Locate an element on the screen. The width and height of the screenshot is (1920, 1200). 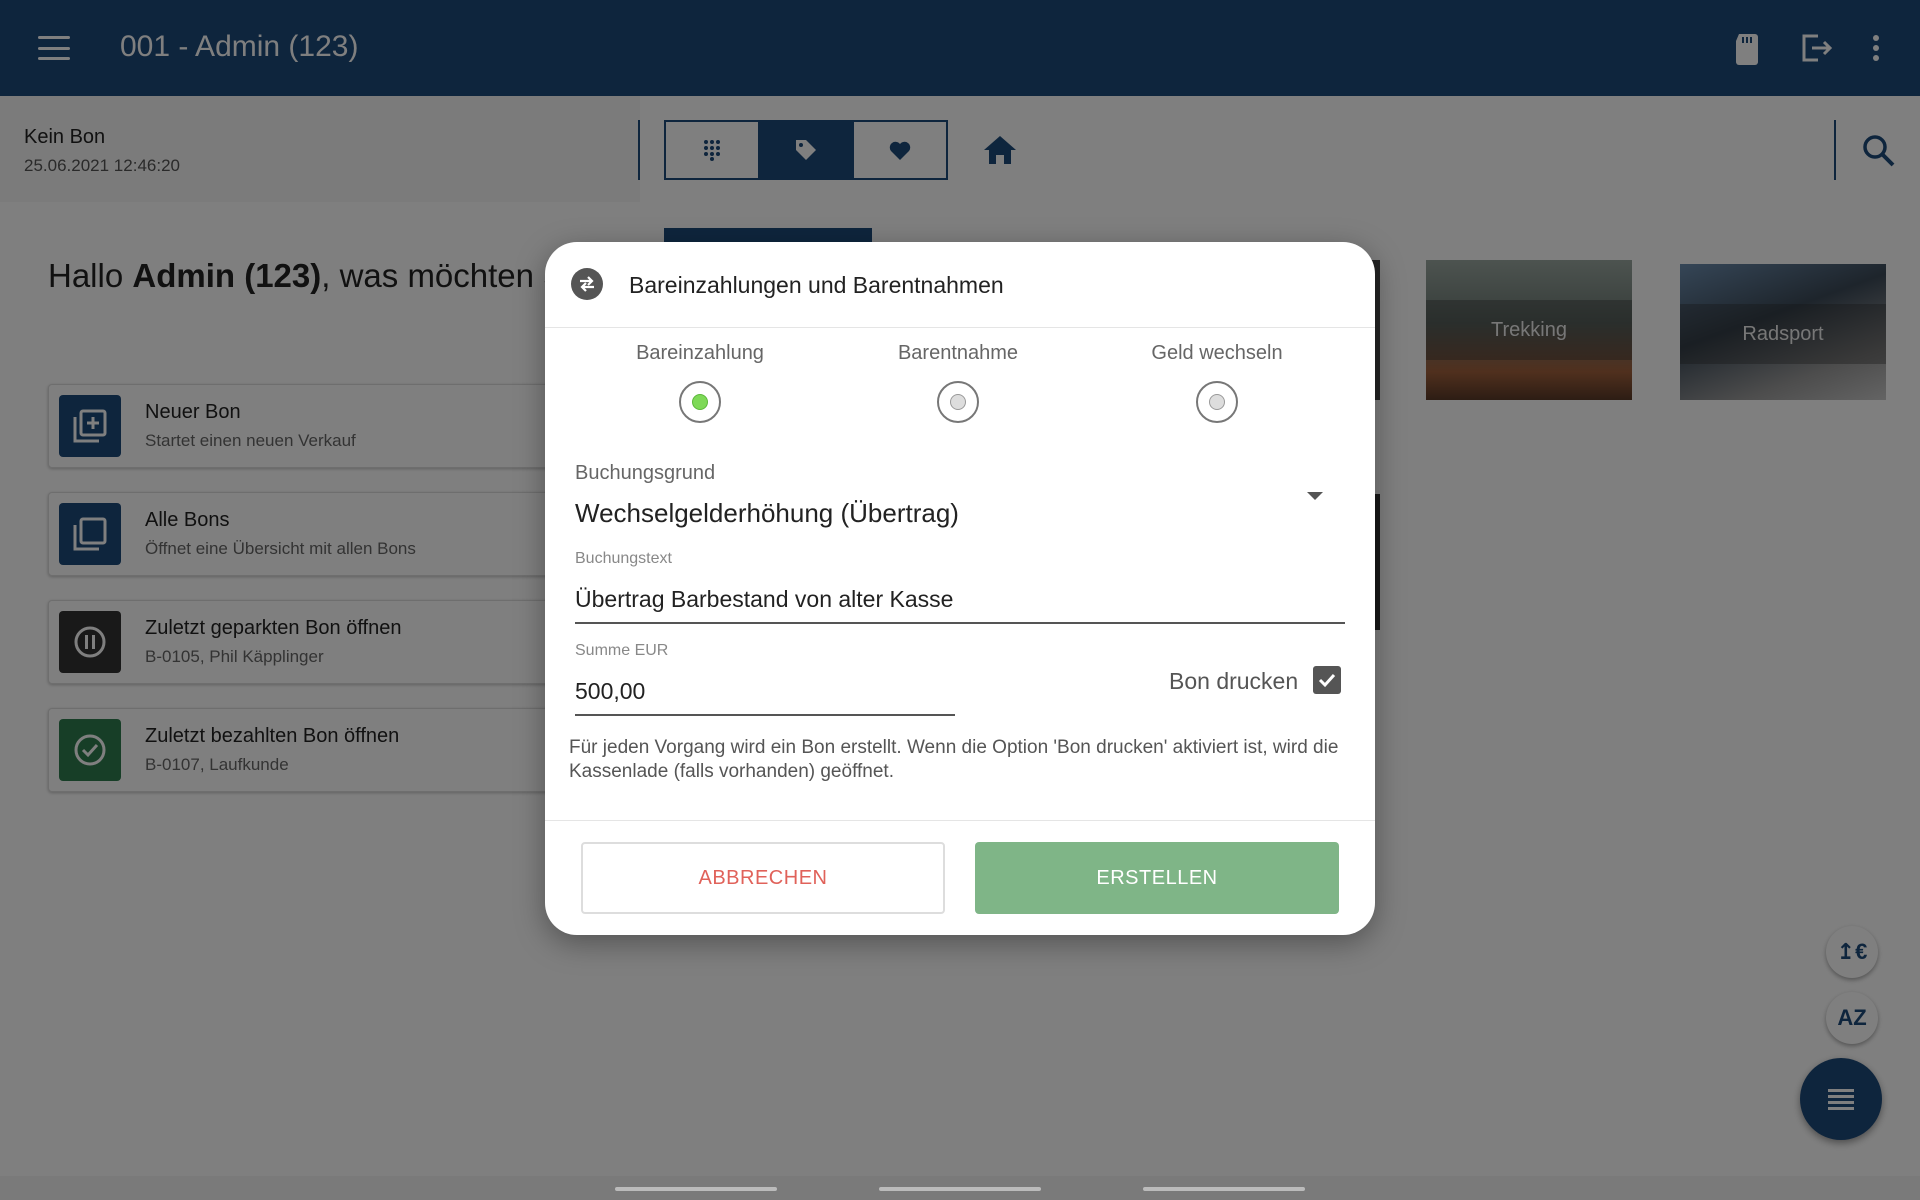
radio-label: Geld wechseln is located at coordinates (1217, 353).